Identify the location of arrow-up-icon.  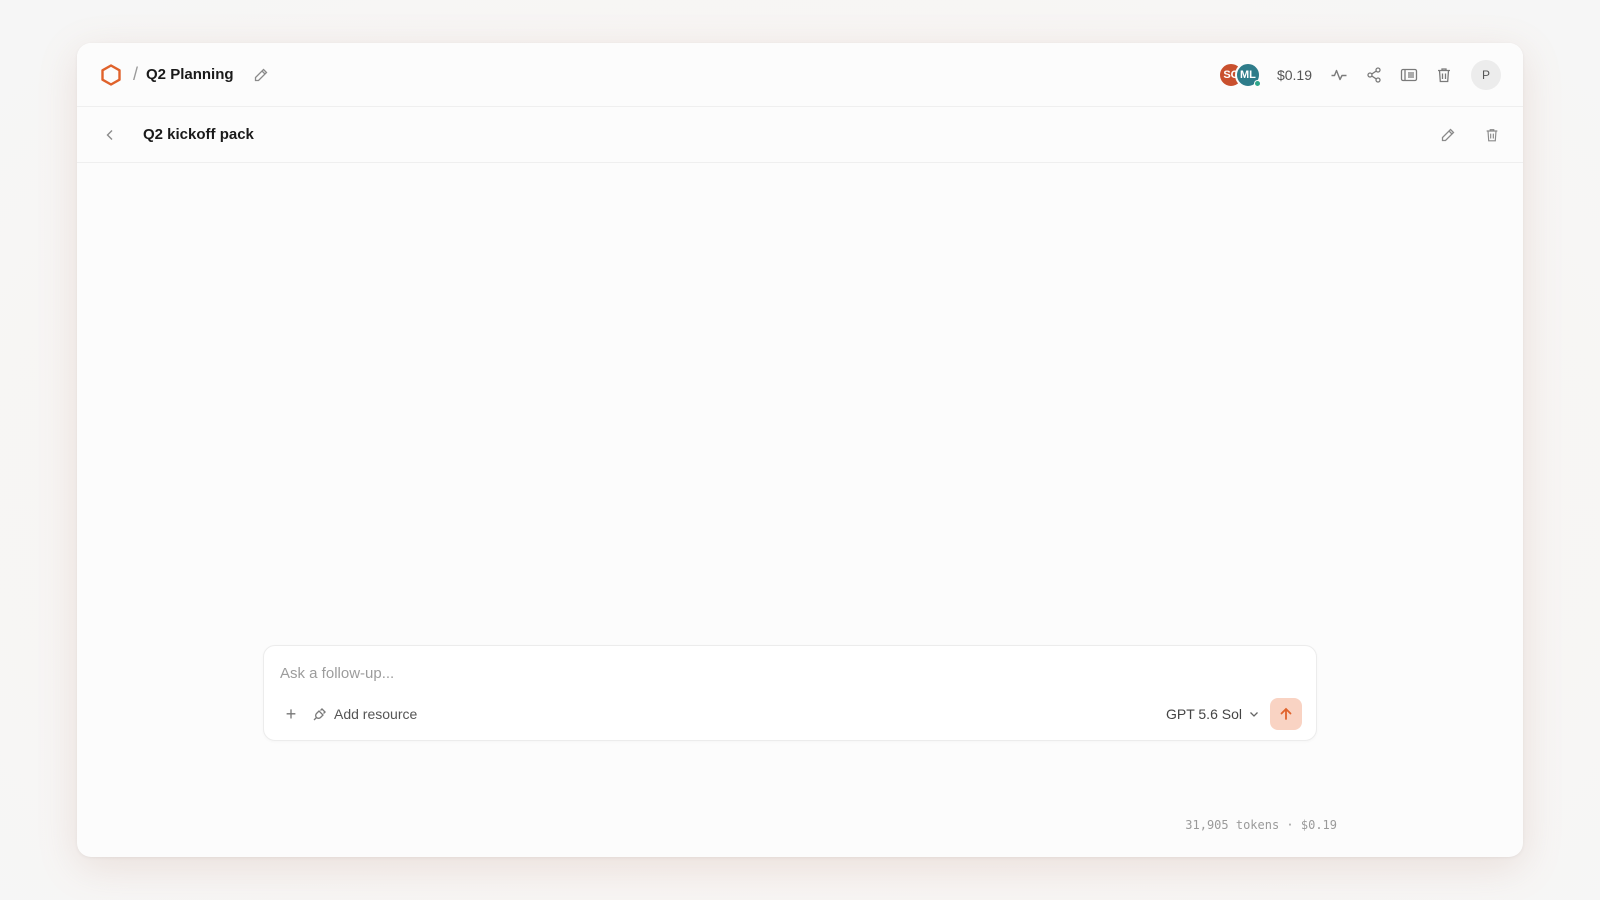
(1286, 713).